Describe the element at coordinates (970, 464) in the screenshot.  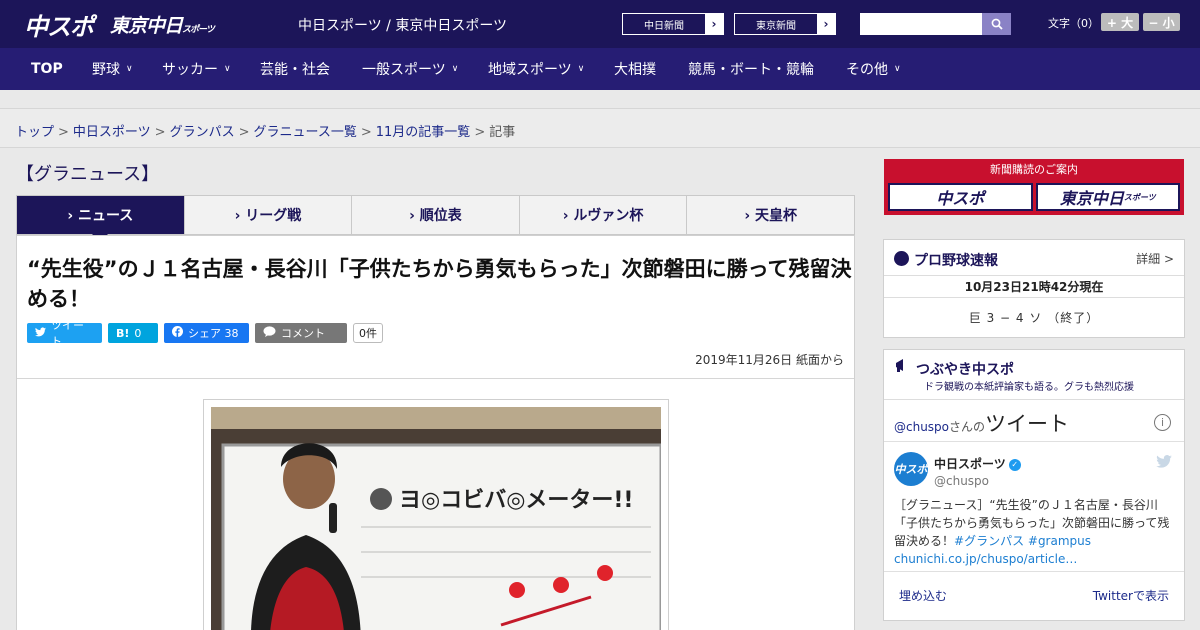
I see `account-name-text: 中日スポーツ` at that location.